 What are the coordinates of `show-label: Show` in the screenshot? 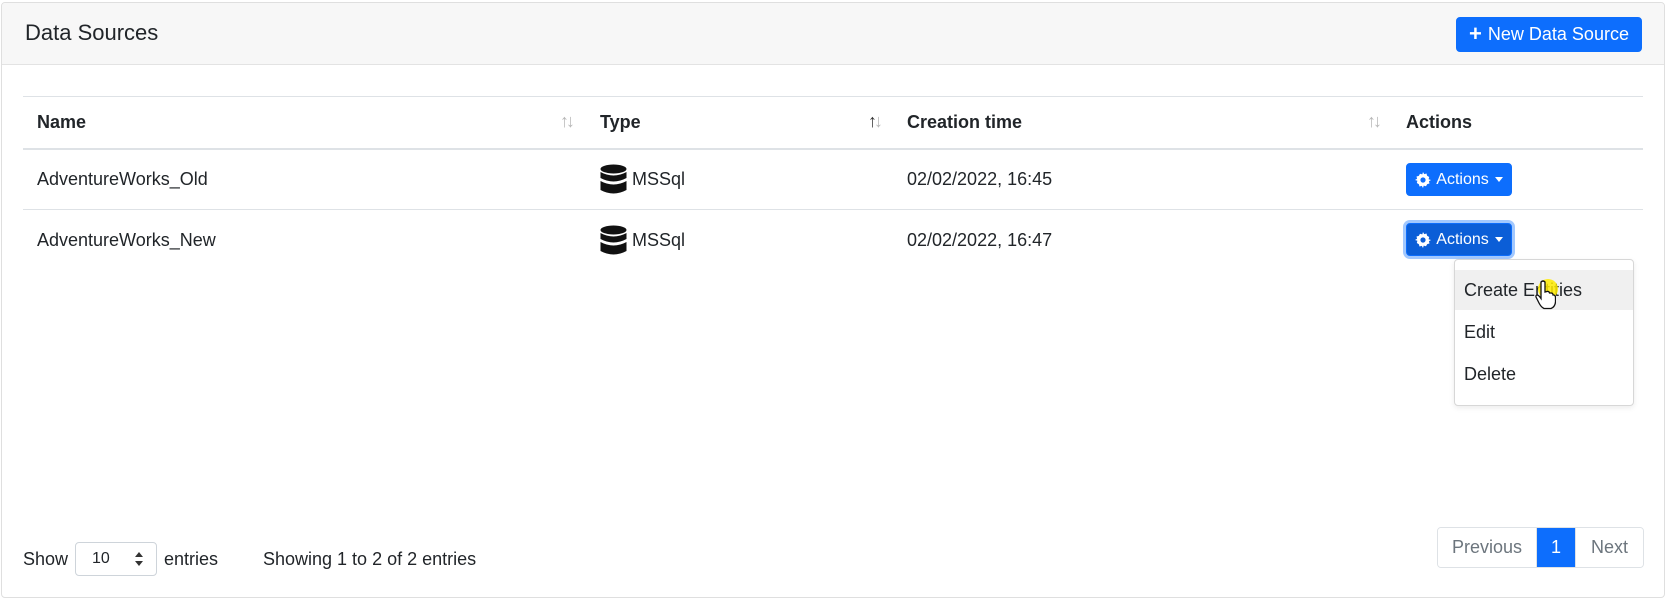 It's located at (46, 558).